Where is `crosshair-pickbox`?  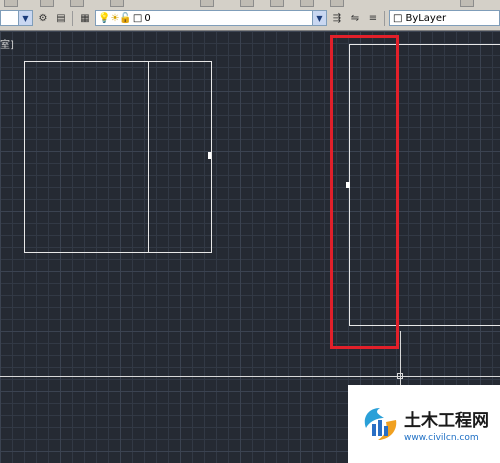 crosshair-pickbox is located at coordinates (400, 376).